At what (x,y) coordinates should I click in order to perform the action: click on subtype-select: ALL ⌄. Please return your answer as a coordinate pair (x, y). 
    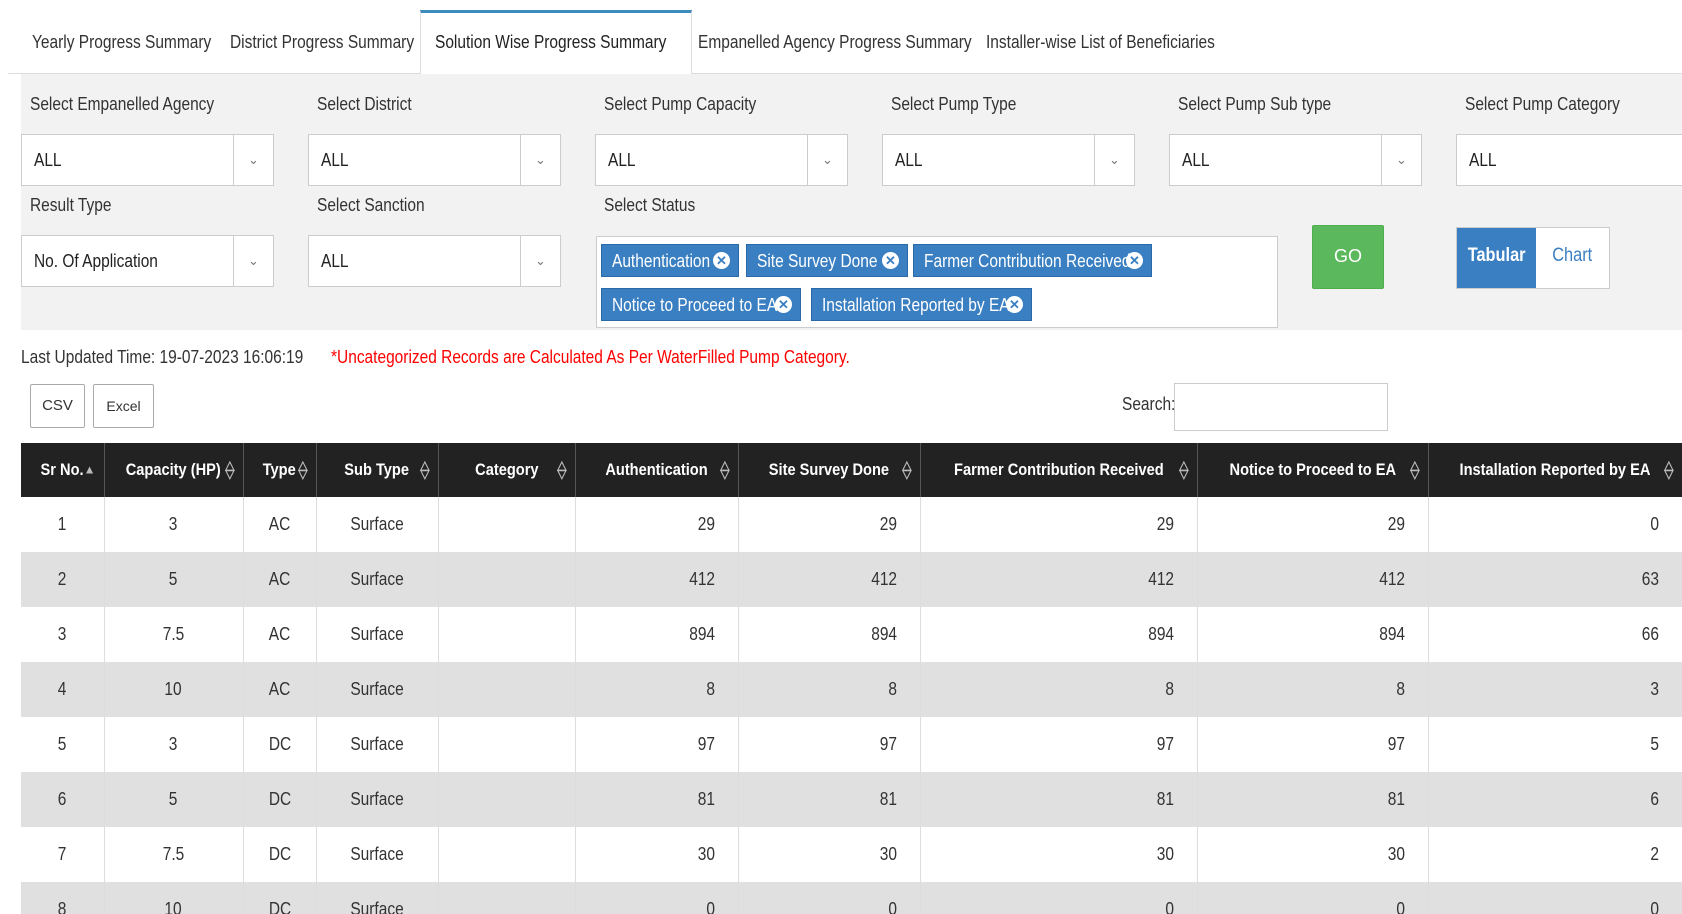
    Looking at the image, I should click on (1295, 160).